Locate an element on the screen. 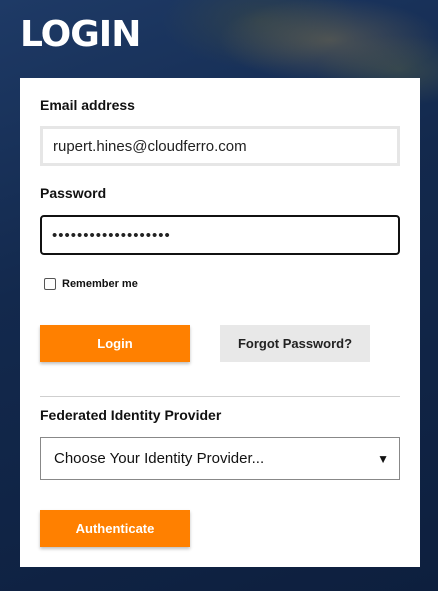 The image size is (438, 591). remember-me-label: Remember me is located at coordinates (100, 284).